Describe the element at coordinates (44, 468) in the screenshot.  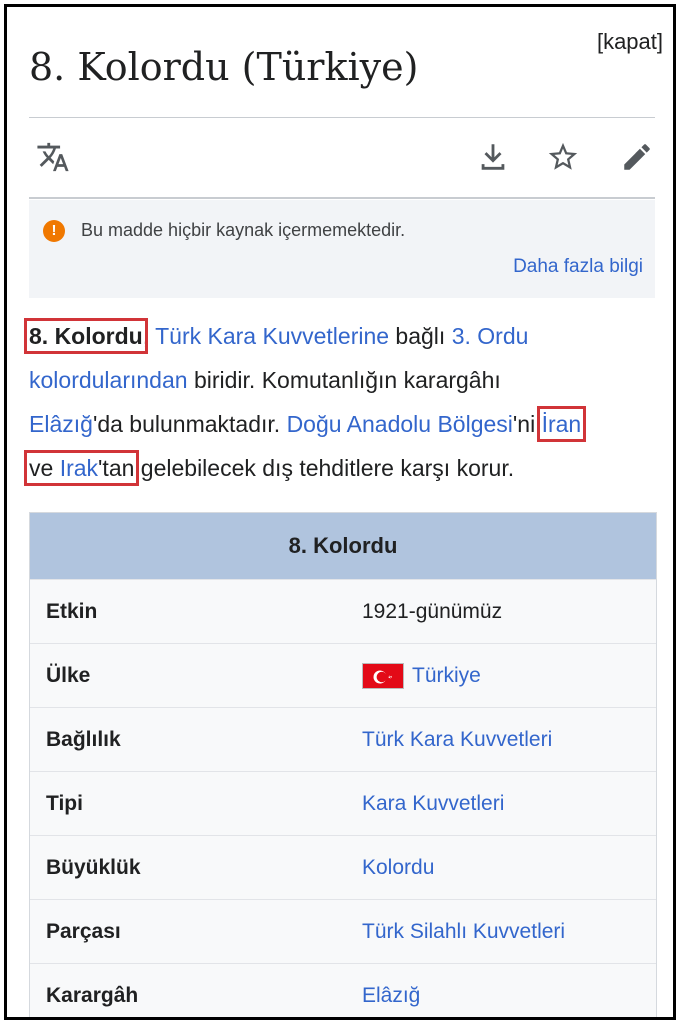
I see `intro-text: ve` at that location.